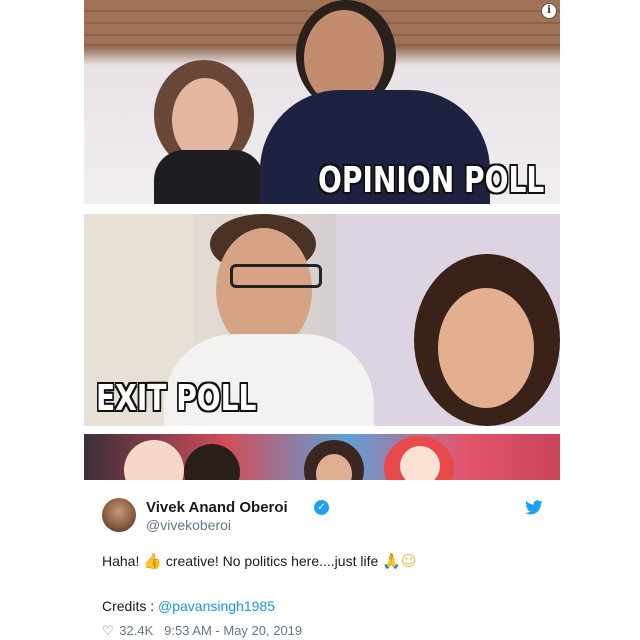 This screenshot has width=640, height=640. What do you see at coordinates (233, 630) in the screenshot?
I see `tweet-timestamp: 9:53 AM - May 20, 2019` at bounding box center [233, 630].